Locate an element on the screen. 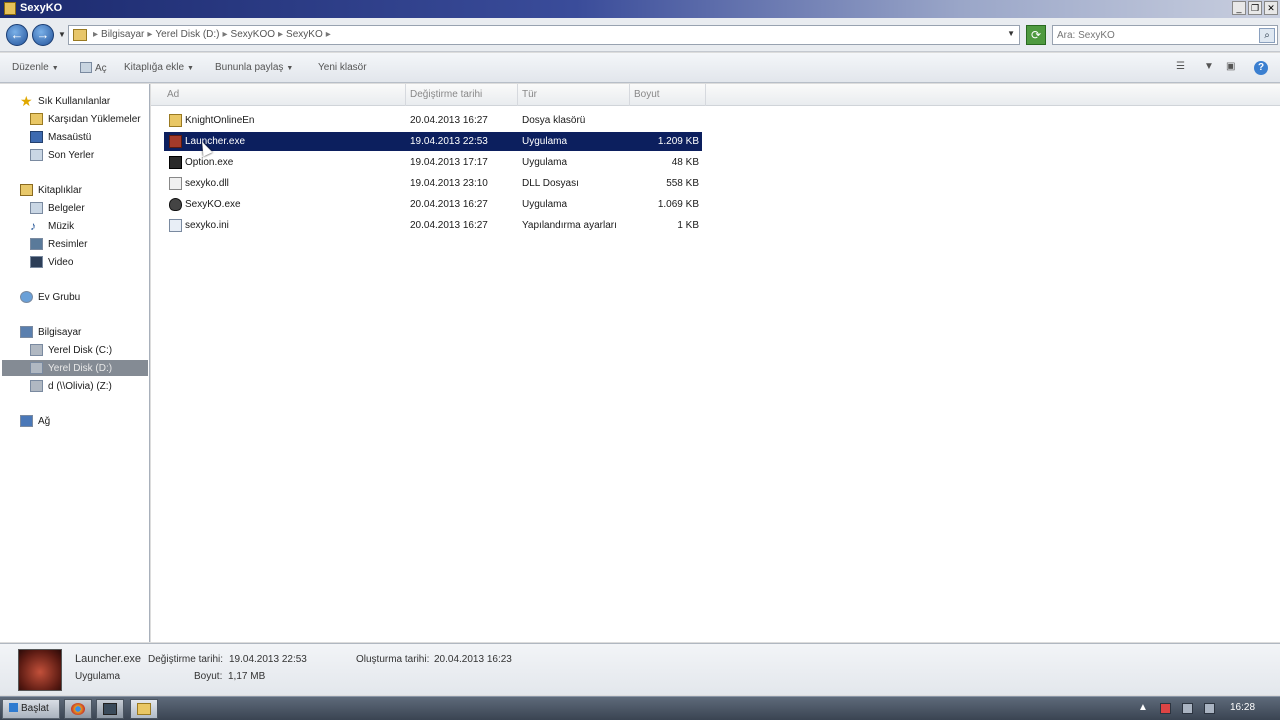 This screenshot has width=1280, height=720. nav-item-downloads: Karşıdan Yüklemeler is located at coordinates (85, 119).